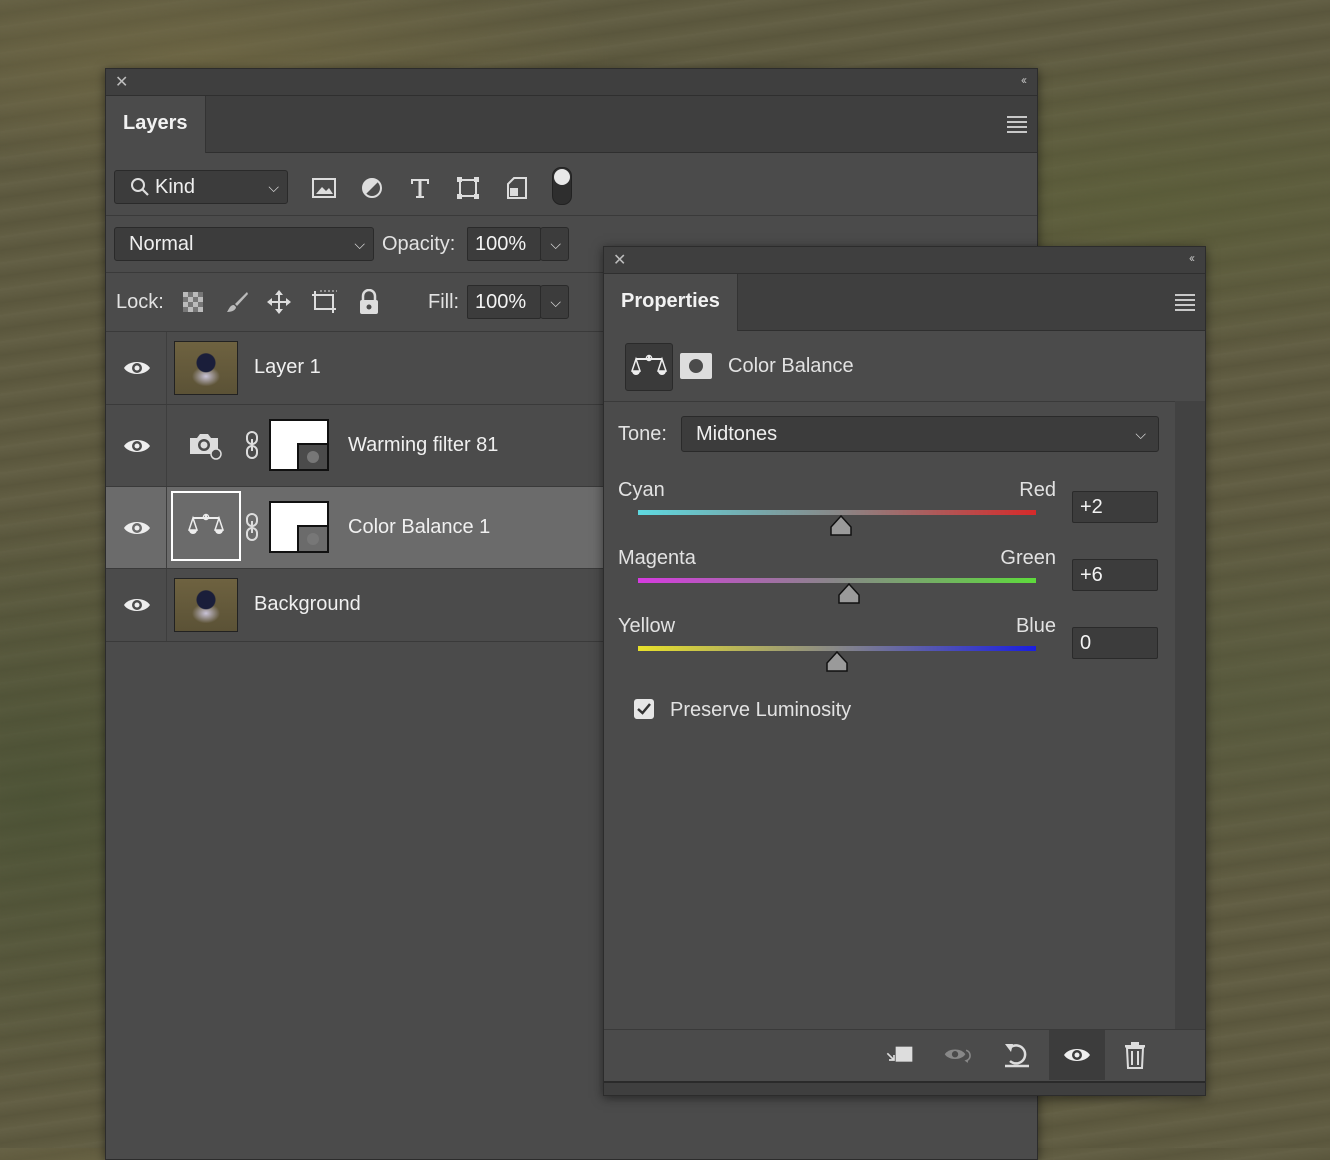  What do you see at coordinates (324, 188) in the screenshot?
I see `pixel-layer-filter-icon` at bounding box center [324, 188].